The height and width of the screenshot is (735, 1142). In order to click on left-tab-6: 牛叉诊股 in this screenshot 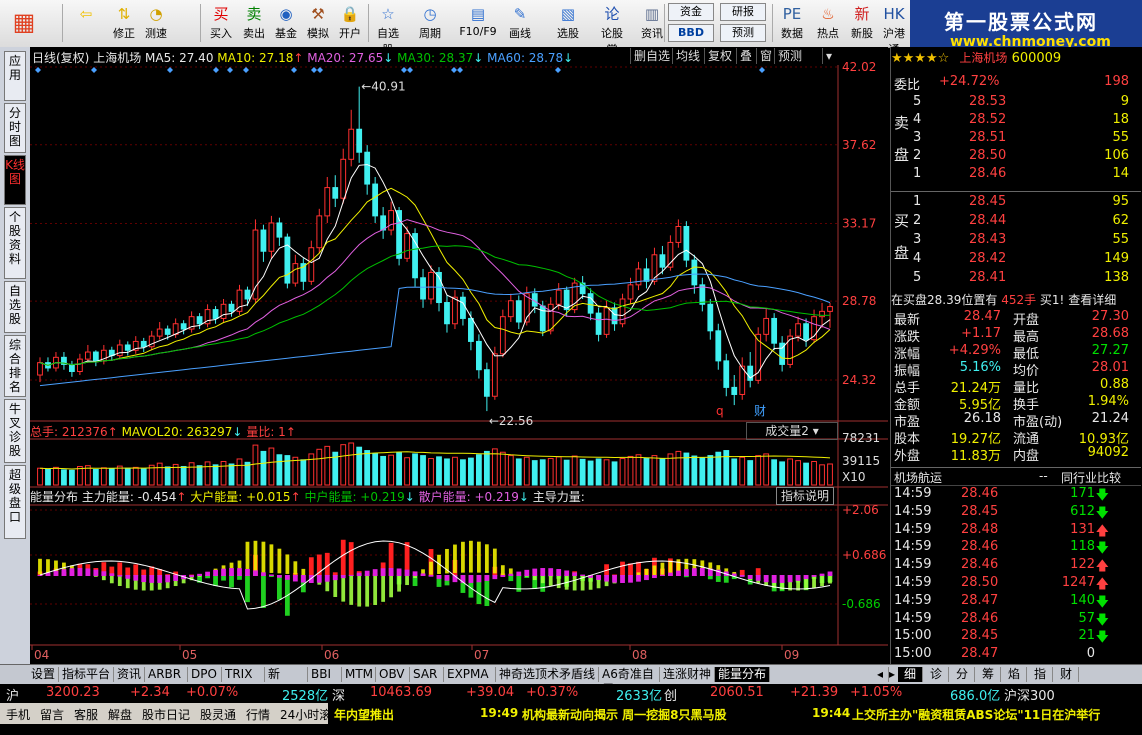, I will do `click(15, 431)`.